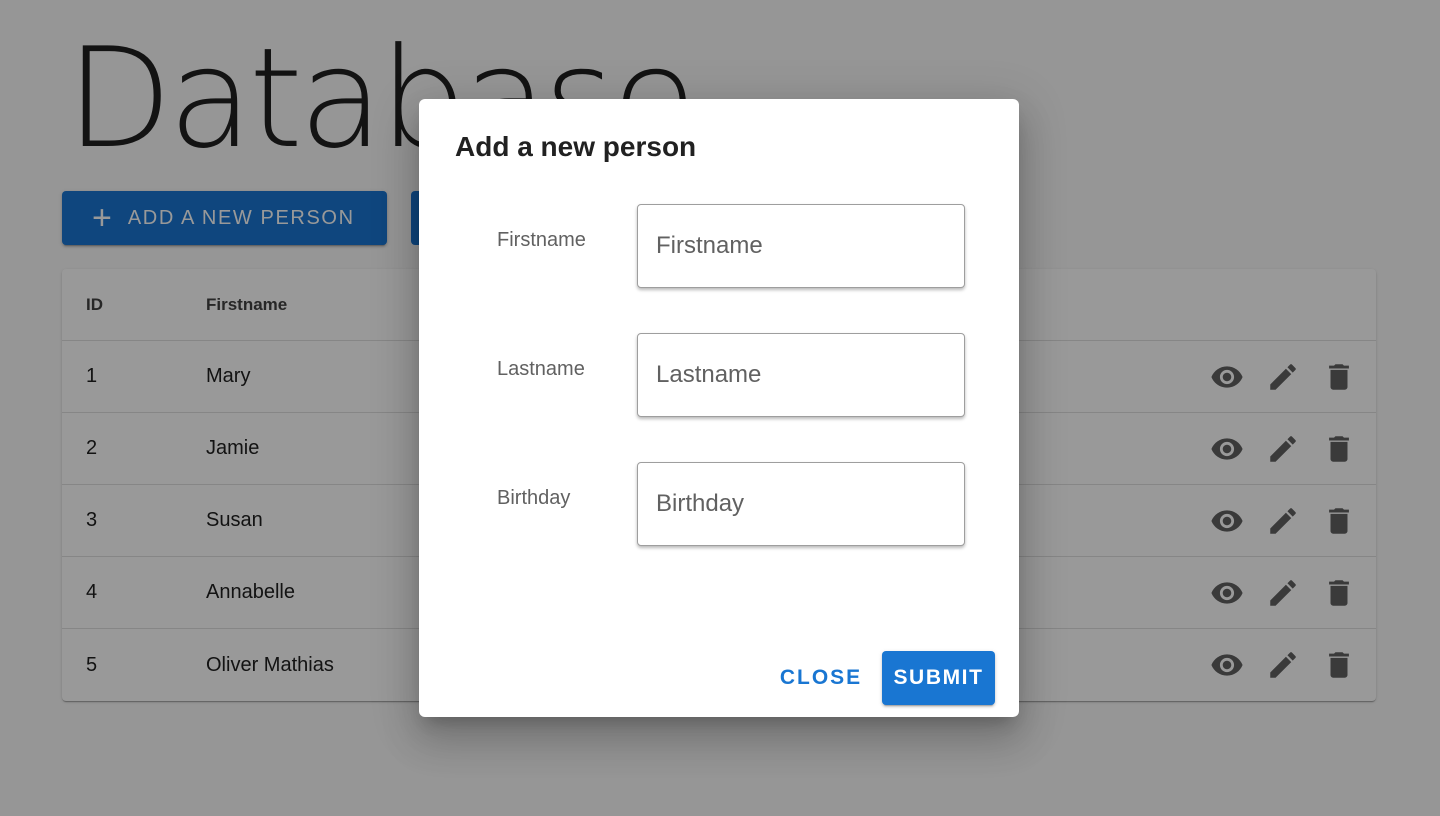 This screenshot has width=1440, height=816. Describe the element at coordinates (801, 504) in the screenshot. I see `birthday-input` at that location.